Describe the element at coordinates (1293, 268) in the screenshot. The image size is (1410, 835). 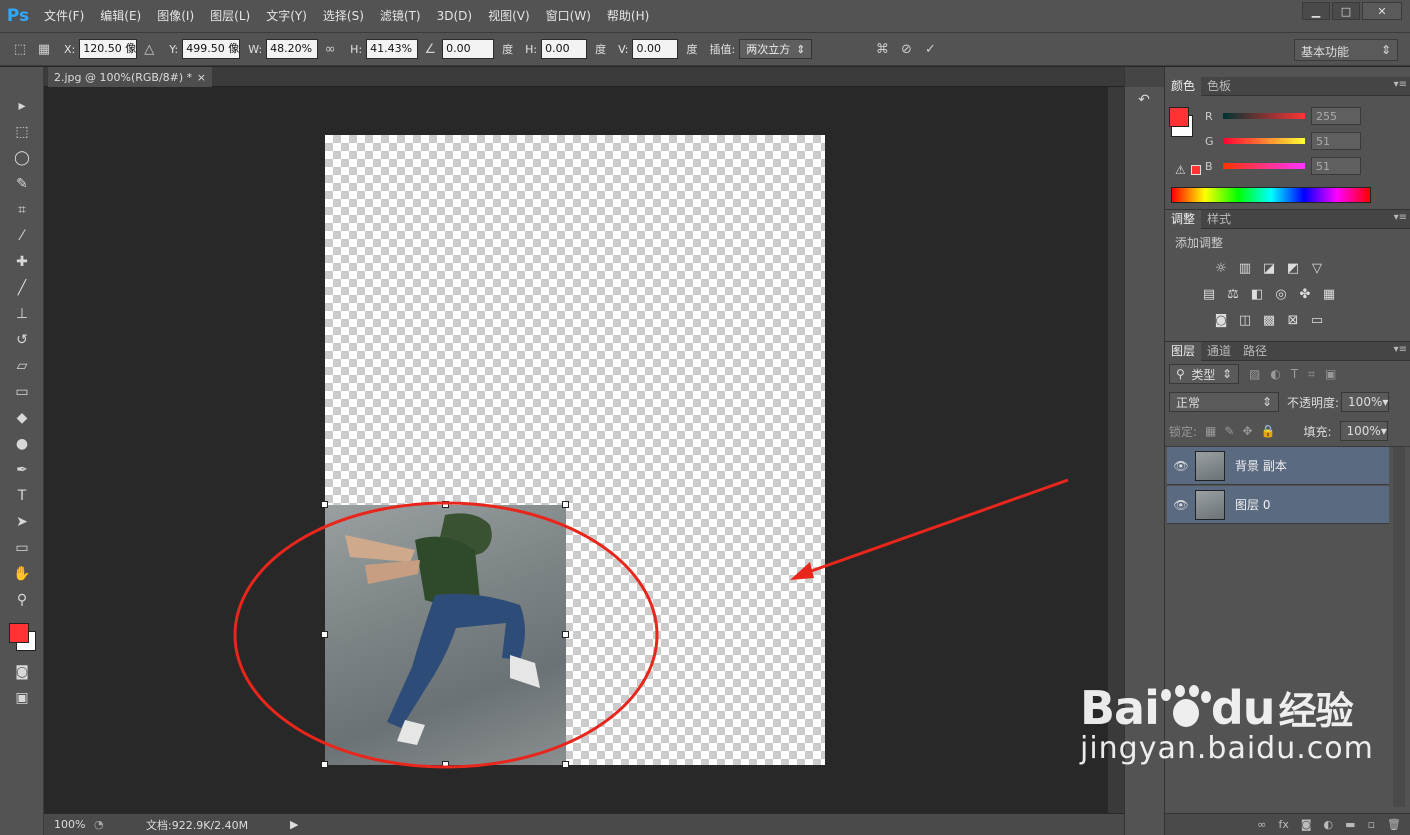
I see `exposure-icon: ◩` at that location.